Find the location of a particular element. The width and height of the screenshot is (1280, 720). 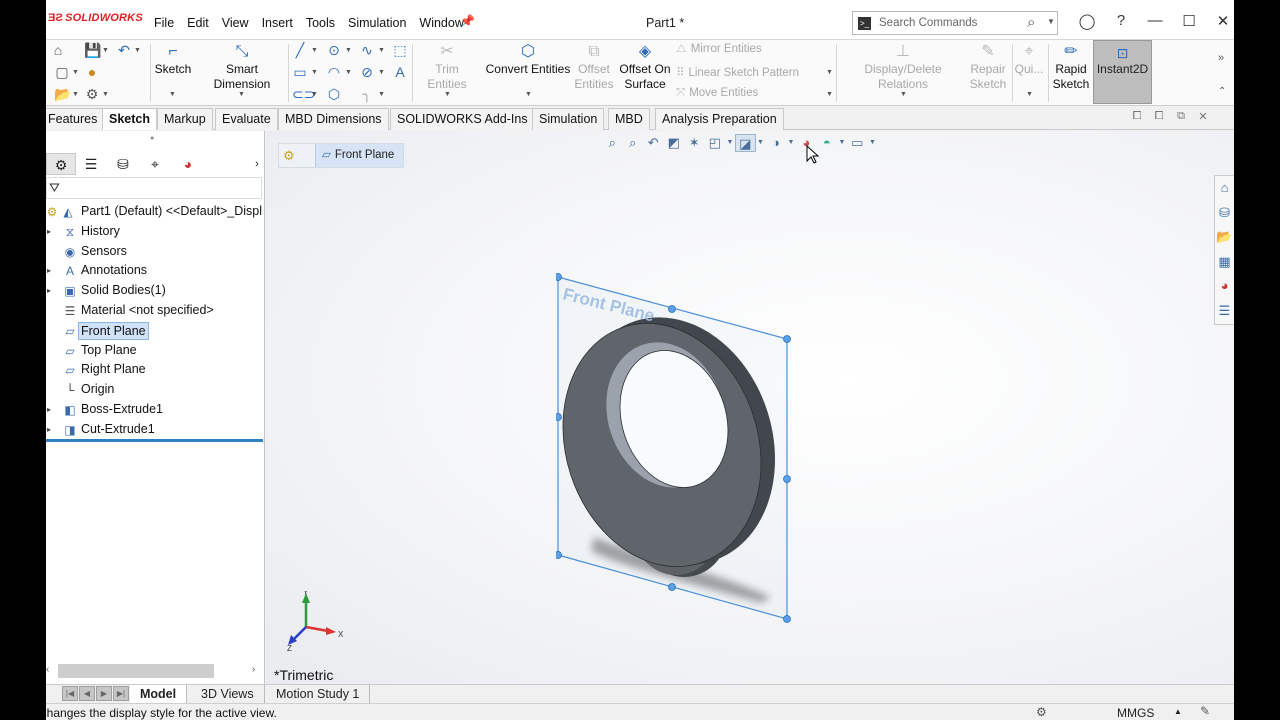

expand-right-icon: » is located at coordinates (1221, 58).